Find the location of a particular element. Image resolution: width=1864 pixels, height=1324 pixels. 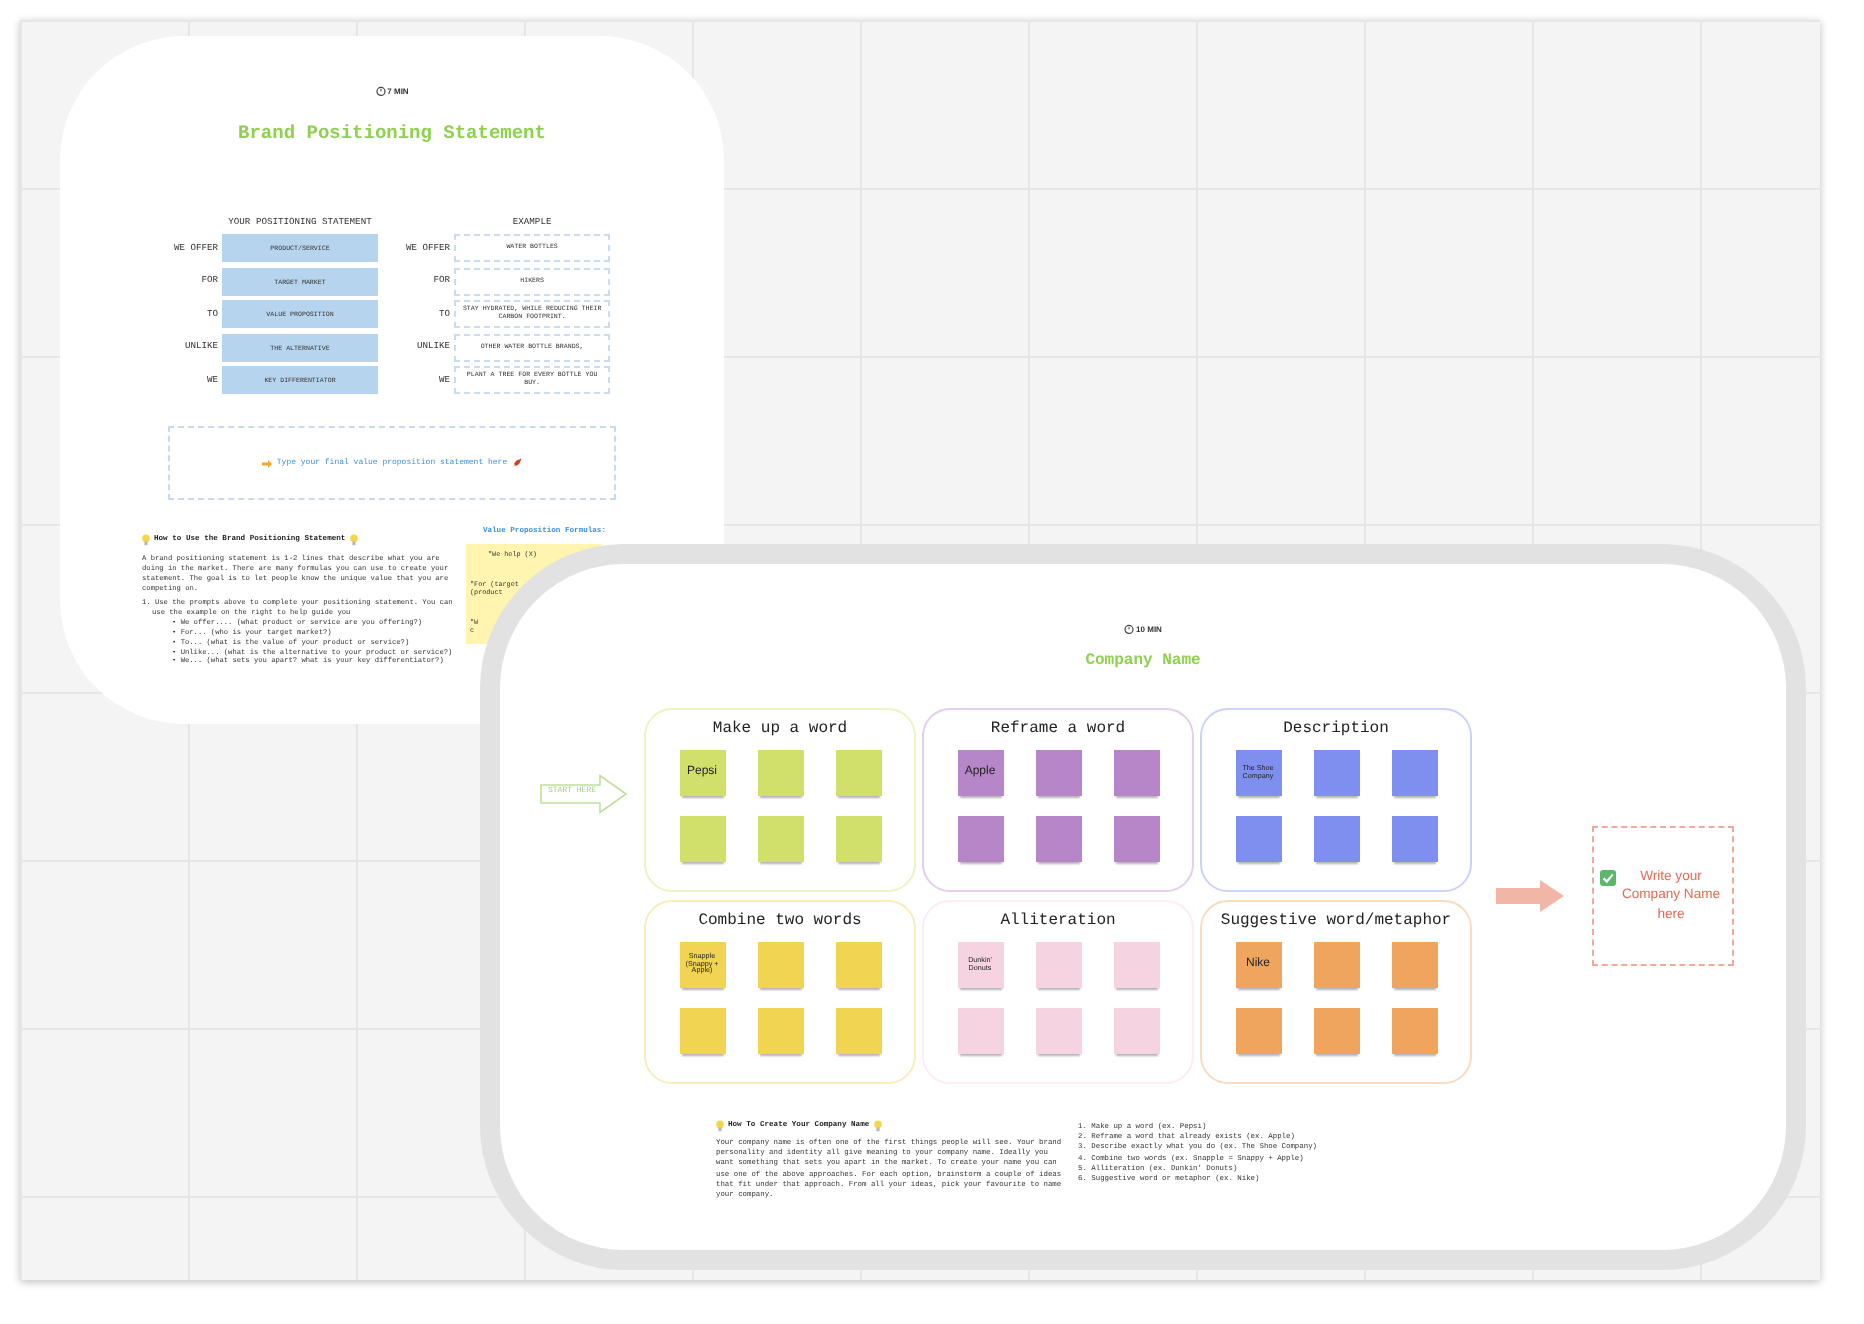

group-title: Alliteration is located at coordinates (1058, 921).